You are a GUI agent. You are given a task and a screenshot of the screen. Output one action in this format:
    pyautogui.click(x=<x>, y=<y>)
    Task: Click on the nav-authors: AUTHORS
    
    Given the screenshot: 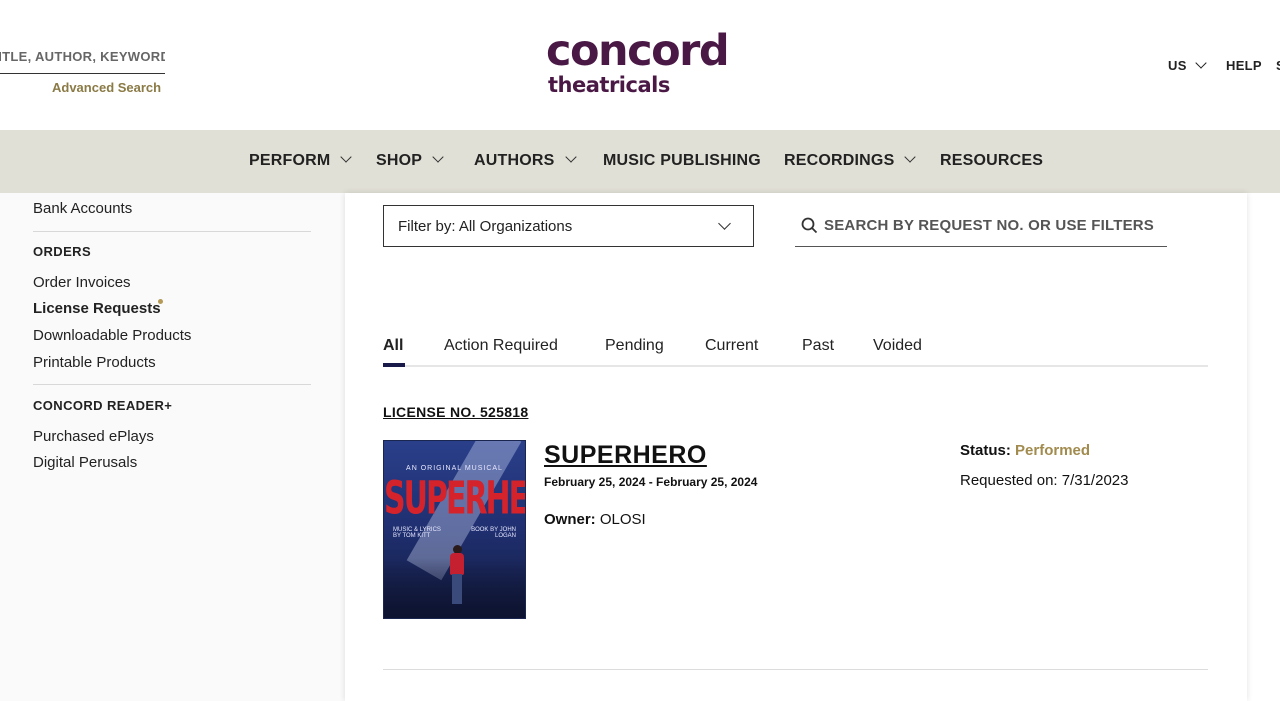 What is the action you would take?
    pyautogui.click(x=525, y=160)
    